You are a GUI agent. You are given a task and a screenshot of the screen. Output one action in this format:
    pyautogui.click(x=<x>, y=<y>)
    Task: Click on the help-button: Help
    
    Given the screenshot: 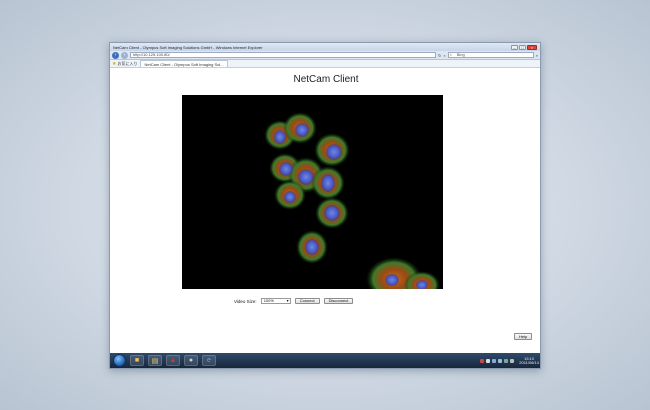 What is the action you would take?
    pyautogui.click(x=523, y=336)
    